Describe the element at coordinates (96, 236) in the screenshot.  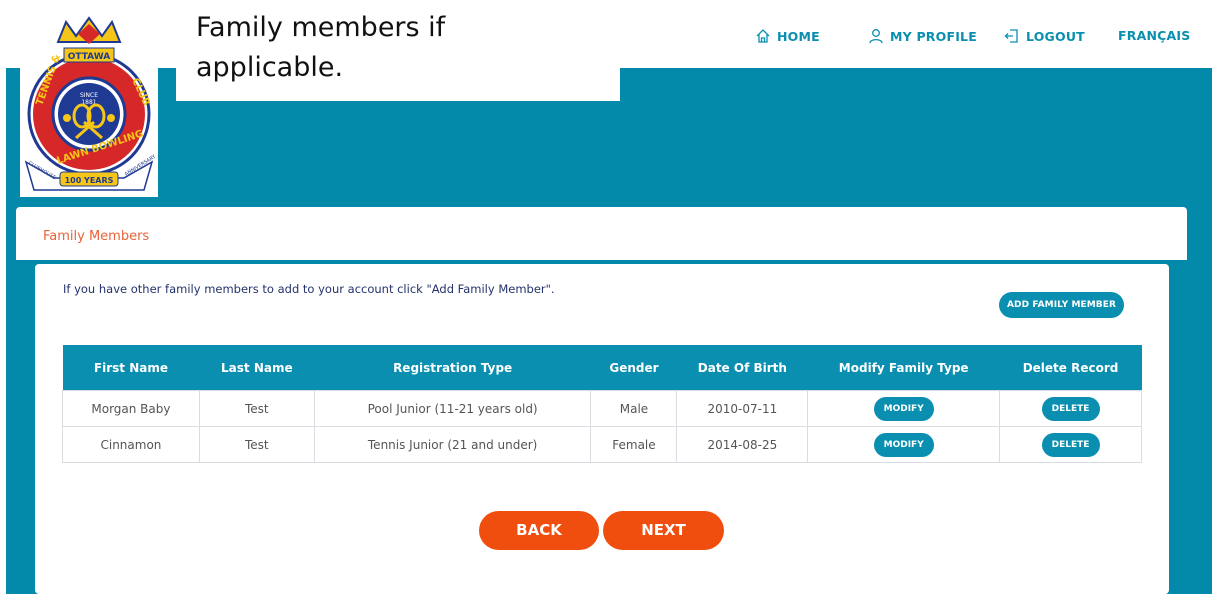
I see `panel-title: Family Members` at that location.